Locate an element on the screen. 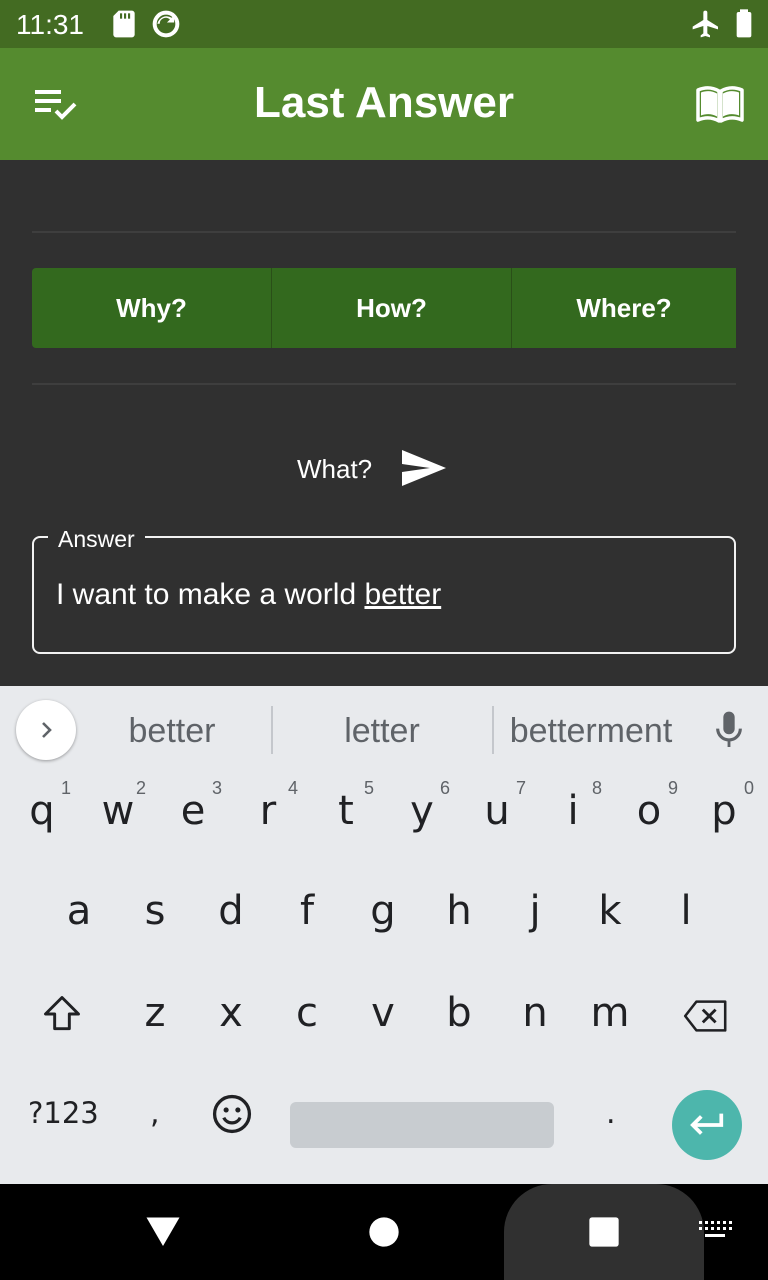 This screenshot has width=768, height=1280. book-open-icon is located at coordinates (720, 104).